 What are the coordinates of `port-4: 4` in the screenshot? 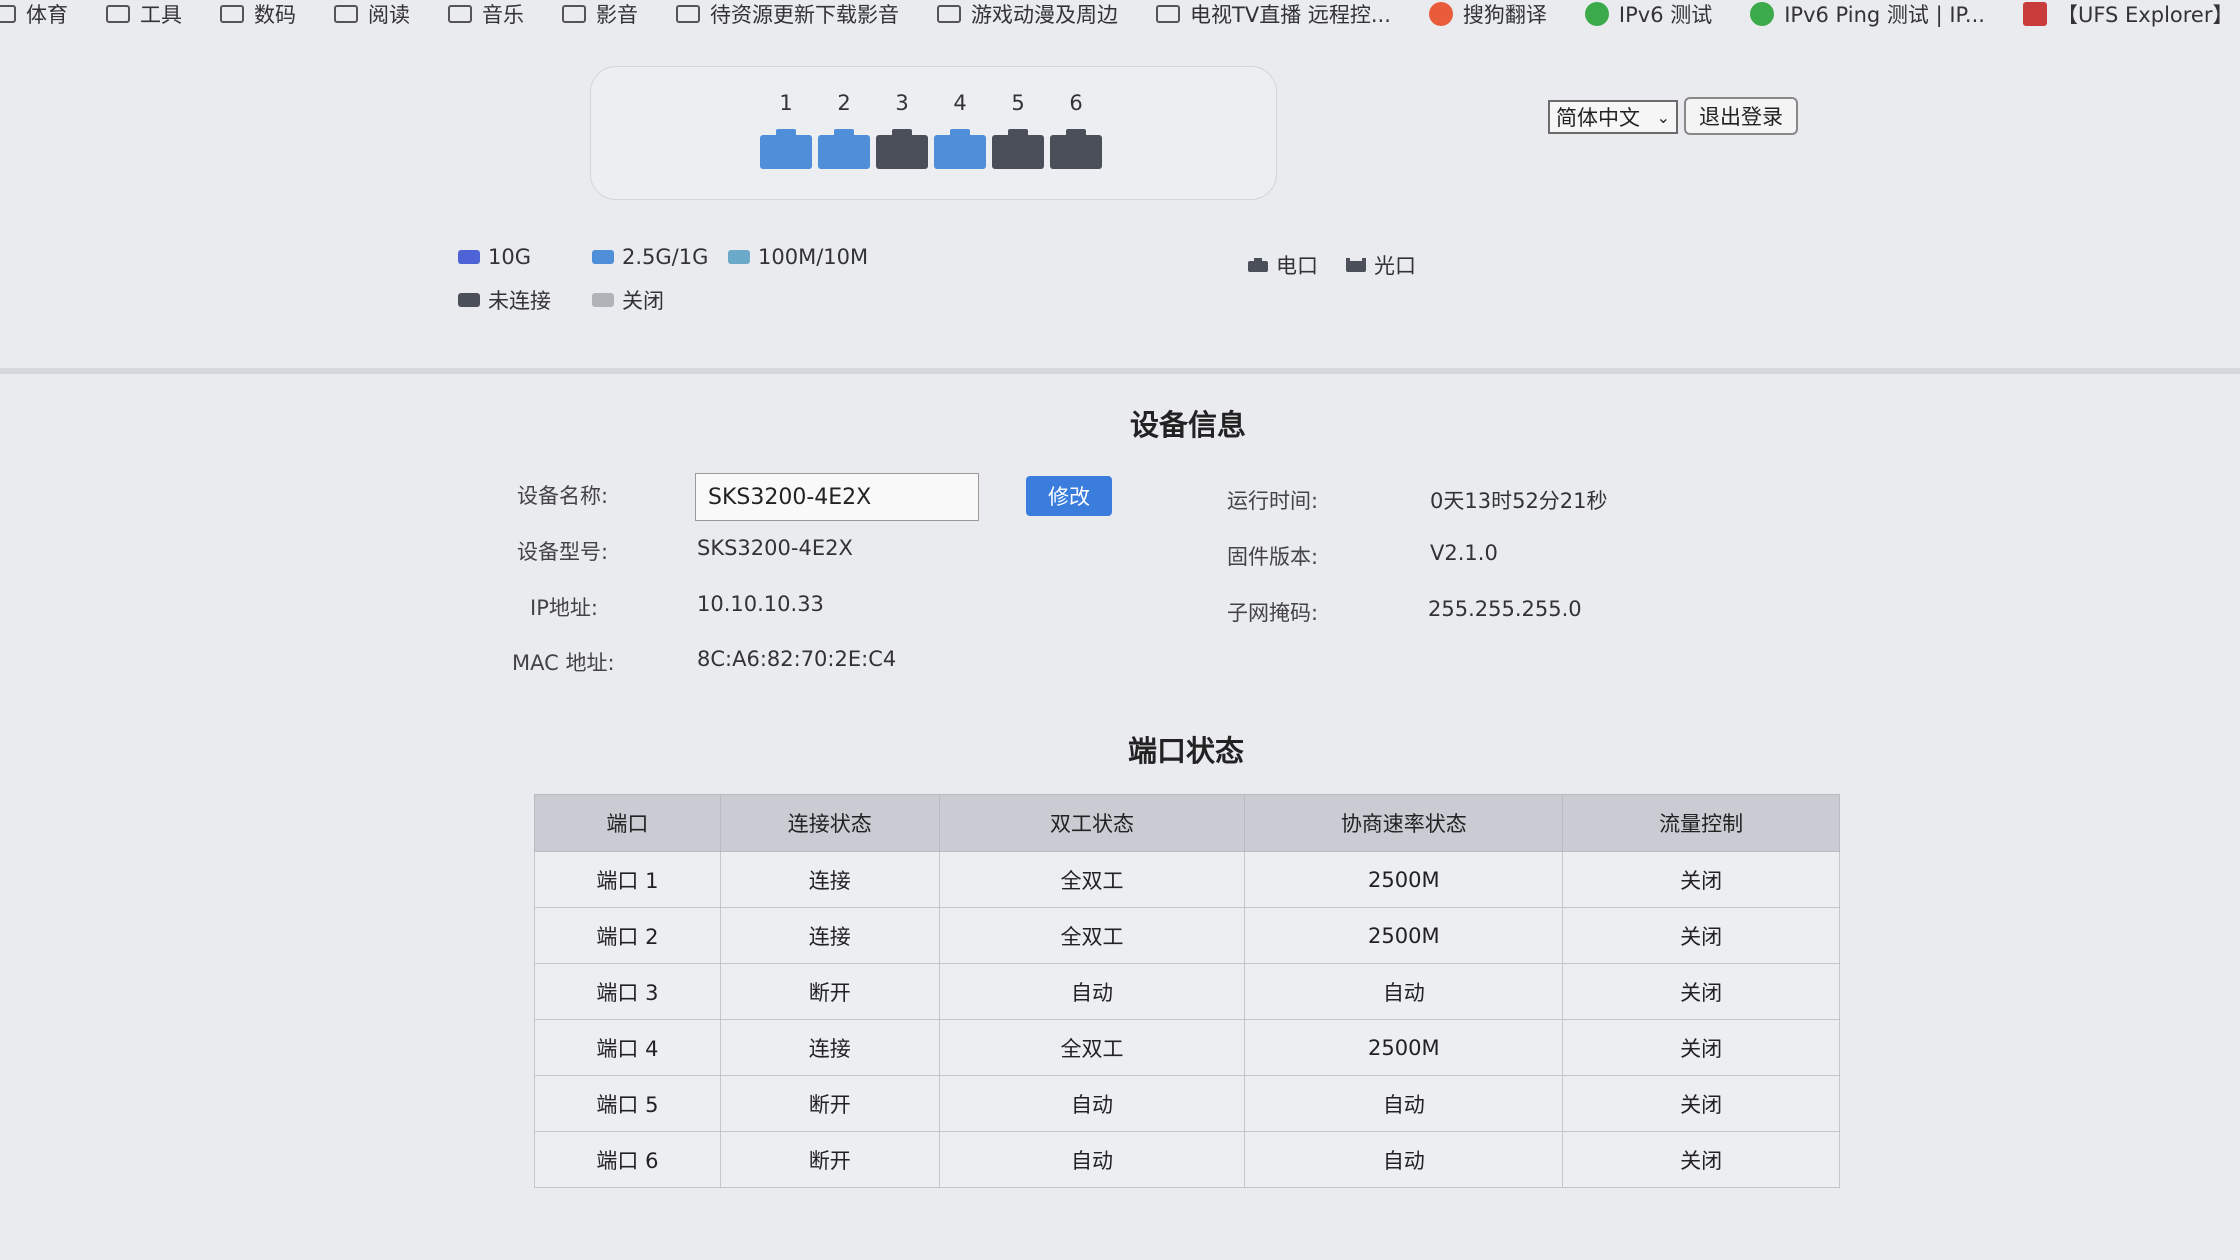 It's located at (960, 130).